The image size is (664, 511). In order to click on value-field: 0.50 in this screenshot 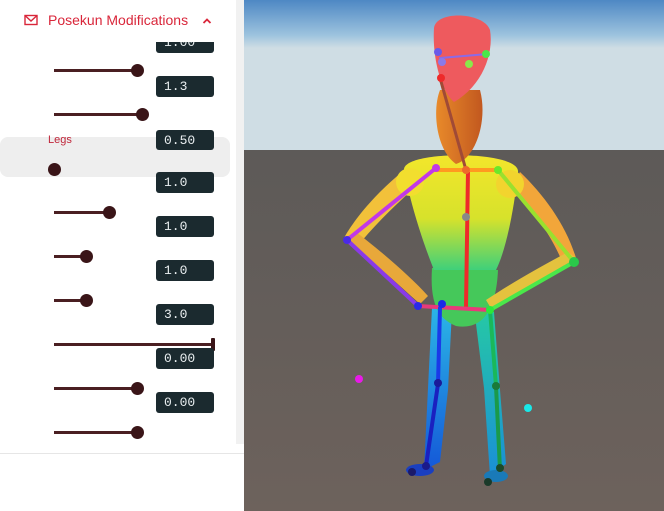, I will do `click(185, 140)`.